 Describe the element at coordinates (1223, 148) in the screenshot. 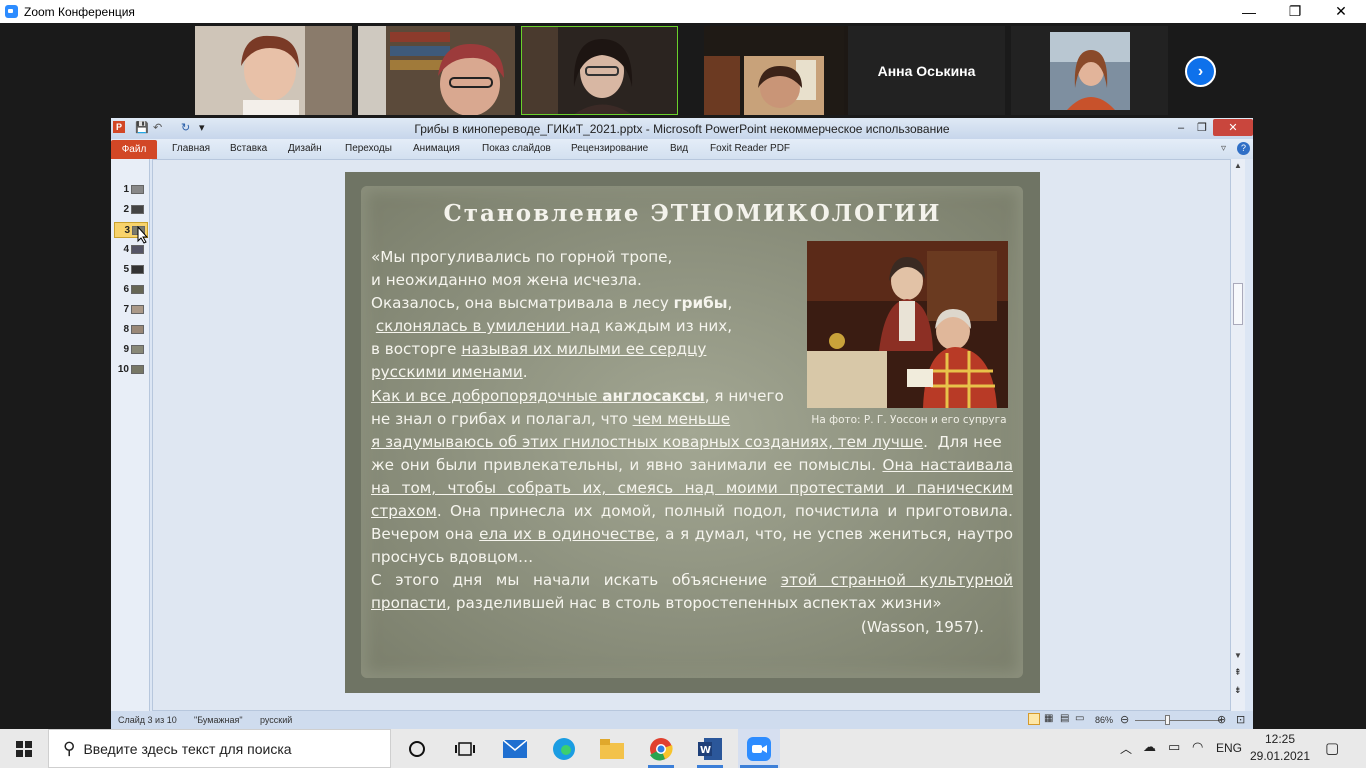

I see `ribbon-collapse-icon: ▿` at that location.